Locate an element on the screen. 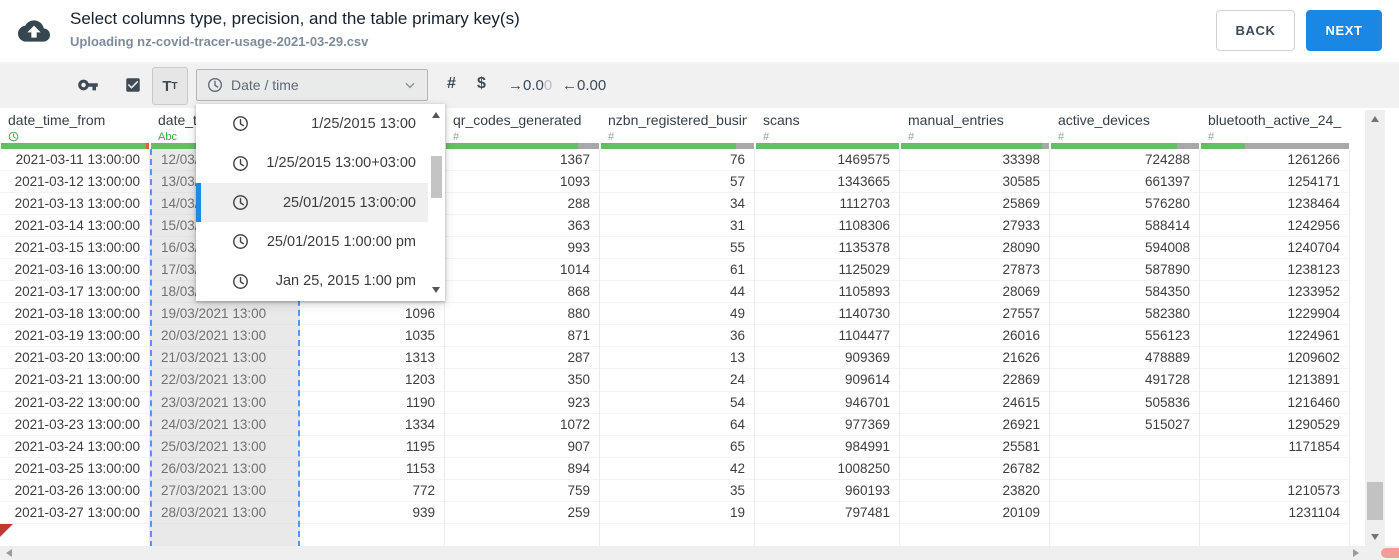 The height and width of the screenshot is (560, 1399). table-cell: 556123 is located at coordinates (1124, 336).